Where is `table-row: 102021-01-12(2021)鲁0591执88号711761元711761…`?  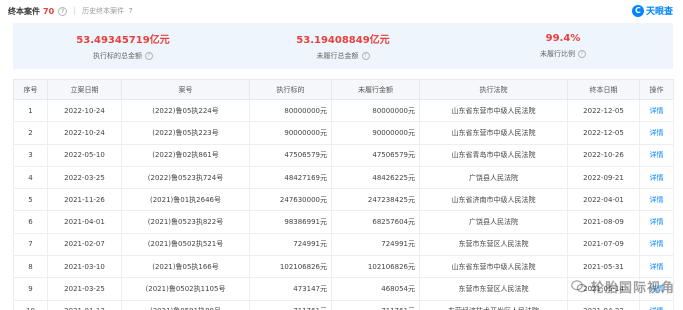 table-row: 102021-01-12(2021)鲁0591执88号711761元711761… is located at coordinates (343, 304).